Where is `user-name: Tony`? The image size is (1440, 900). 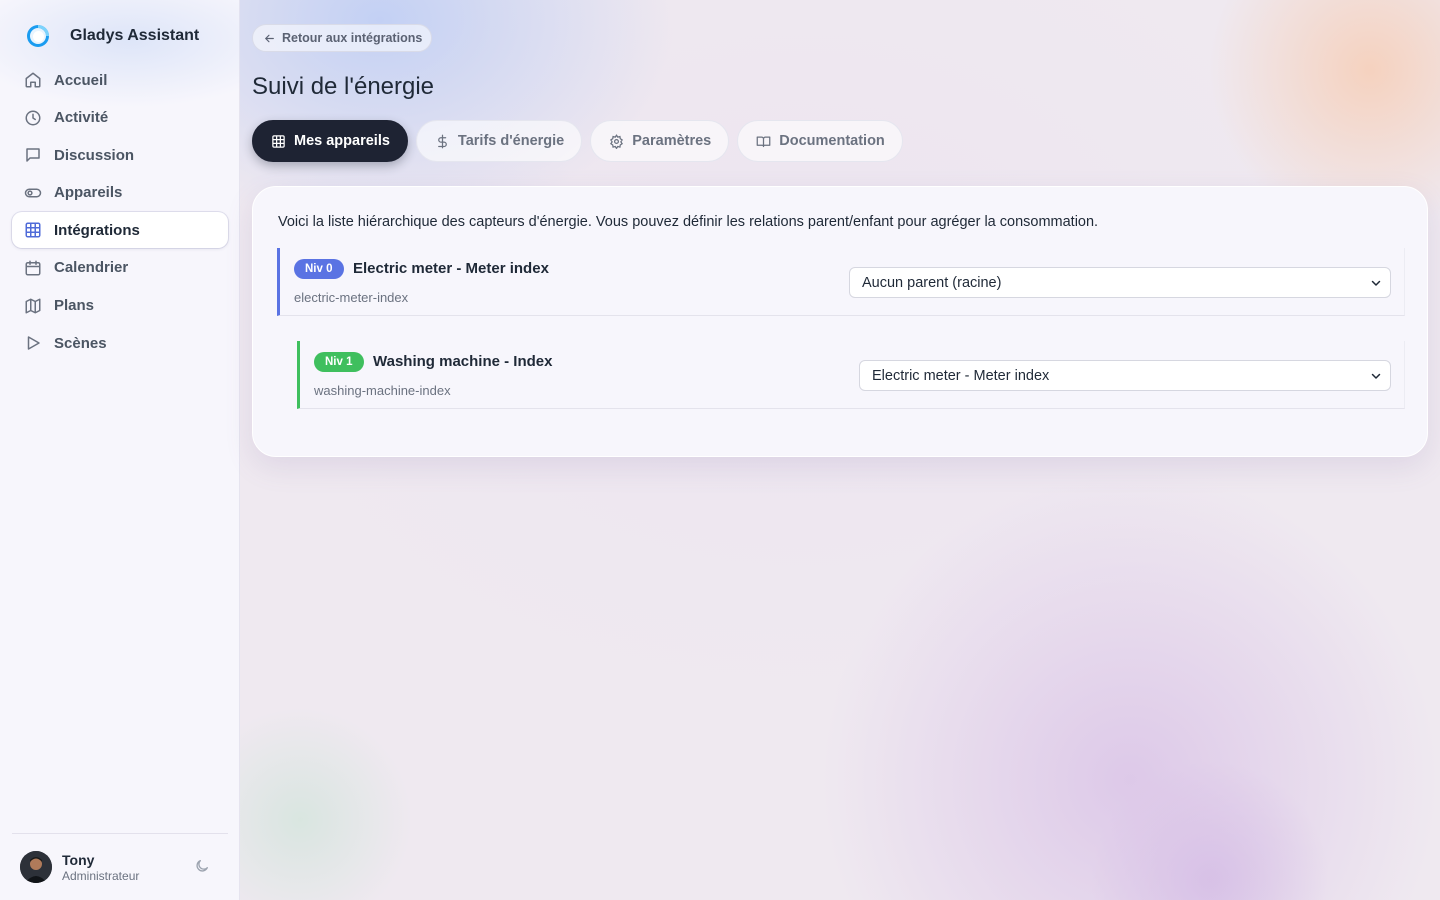
user-name: Tony is located at coordinates (78, 859).